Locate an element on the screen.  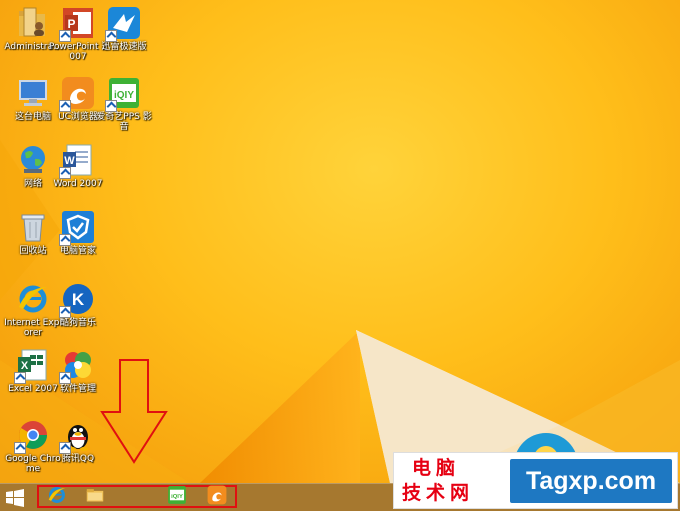
taskbar-app-ie is located at coordinates (57, 497).